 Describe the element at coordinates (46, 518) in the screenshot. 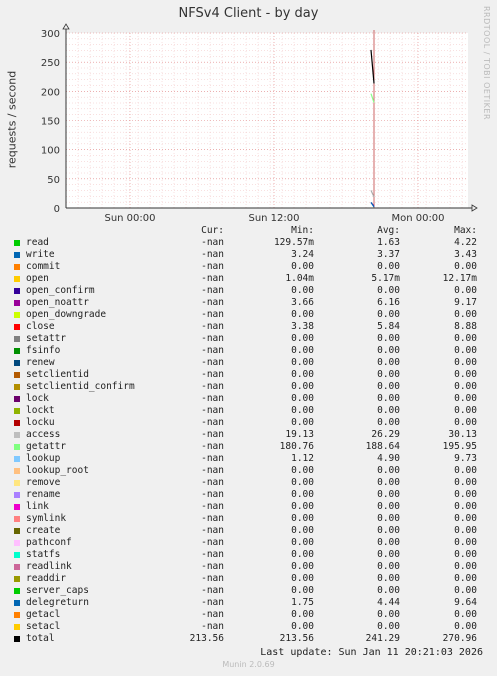

I see `legend-label: symlink` at that location.